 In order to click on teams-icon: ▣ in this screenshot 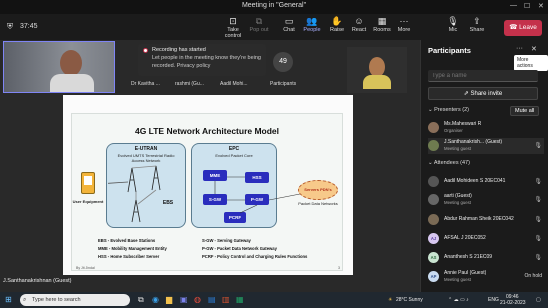, I will do `click(184, 300)`.